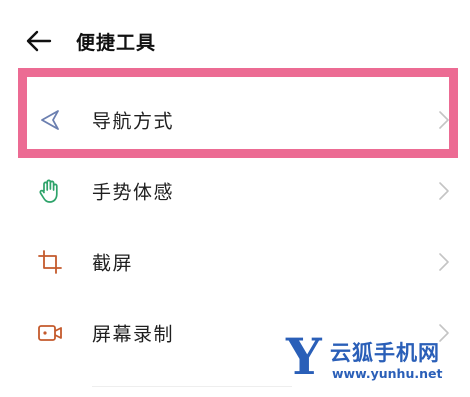  What do you see at coordinates (133, 121) in the screenshot?
I see `list-item-label: 导航方式` at bounding box center [133, 121].